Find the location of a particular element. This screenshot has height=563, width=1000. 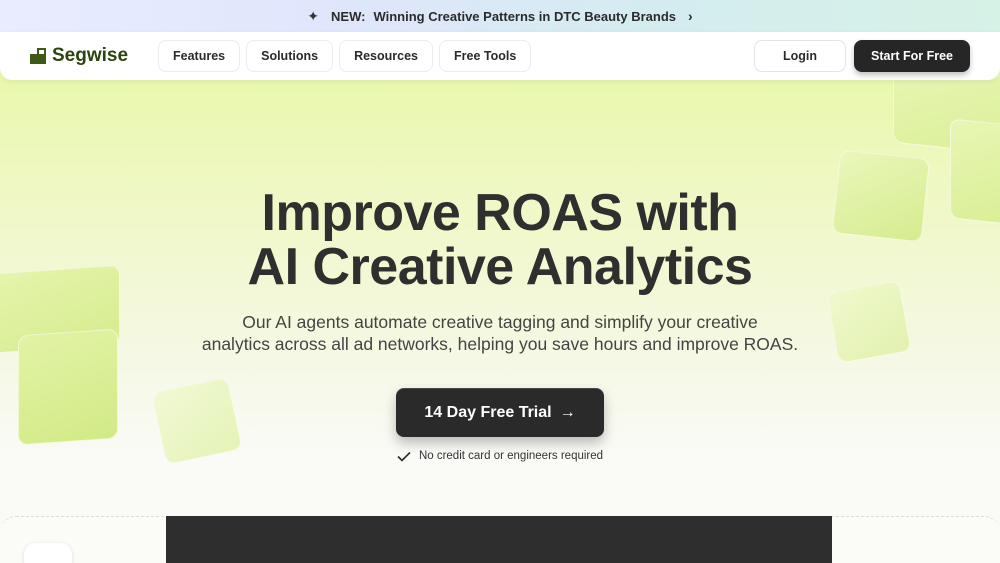

headline-line-1: Improve ROAS with is located at coordinates (500, 213).